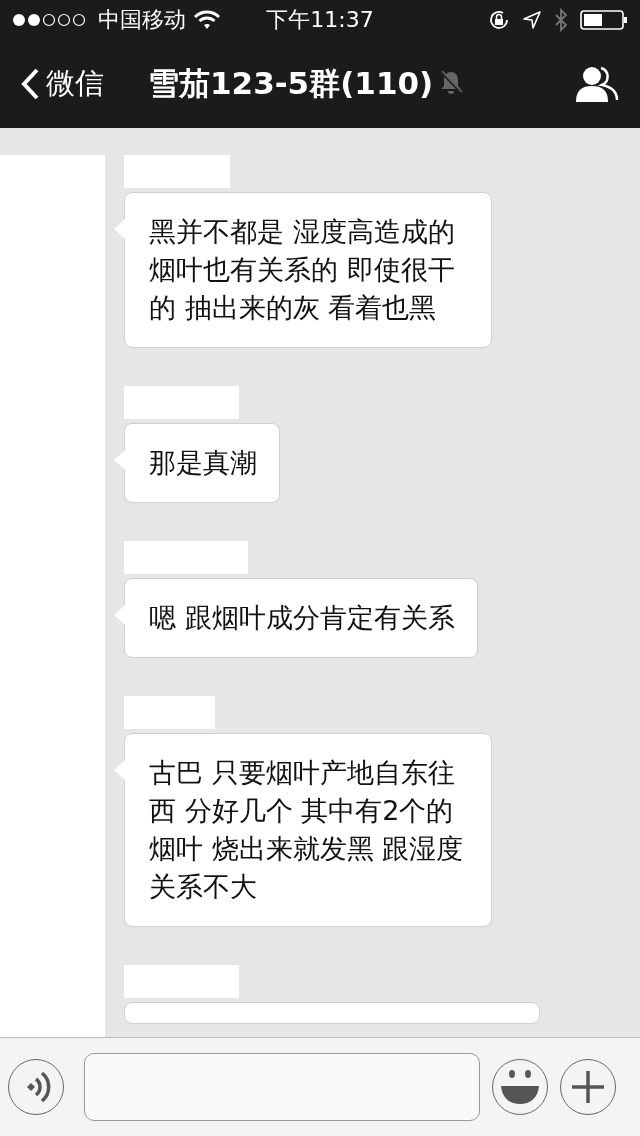  Describe the element at coordinates (561, 20) in the screenshot. I see `bluetooth-icon` at that location.